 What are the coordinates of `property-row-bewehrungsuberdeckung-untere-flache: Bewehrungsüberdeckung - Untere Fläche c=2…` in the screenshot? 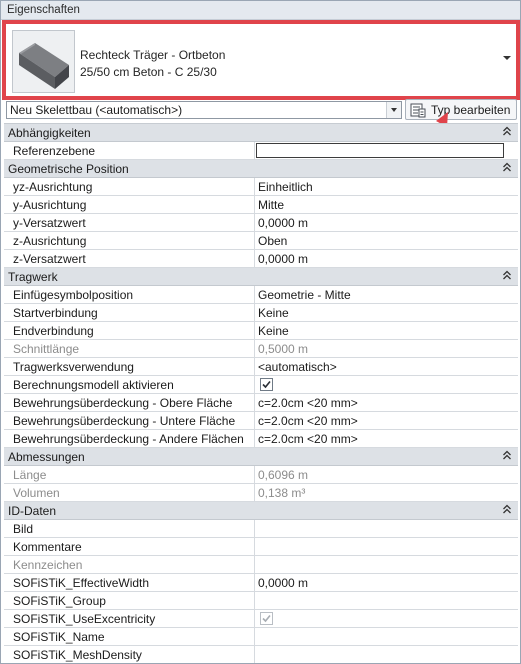 It's located at (261, 421).